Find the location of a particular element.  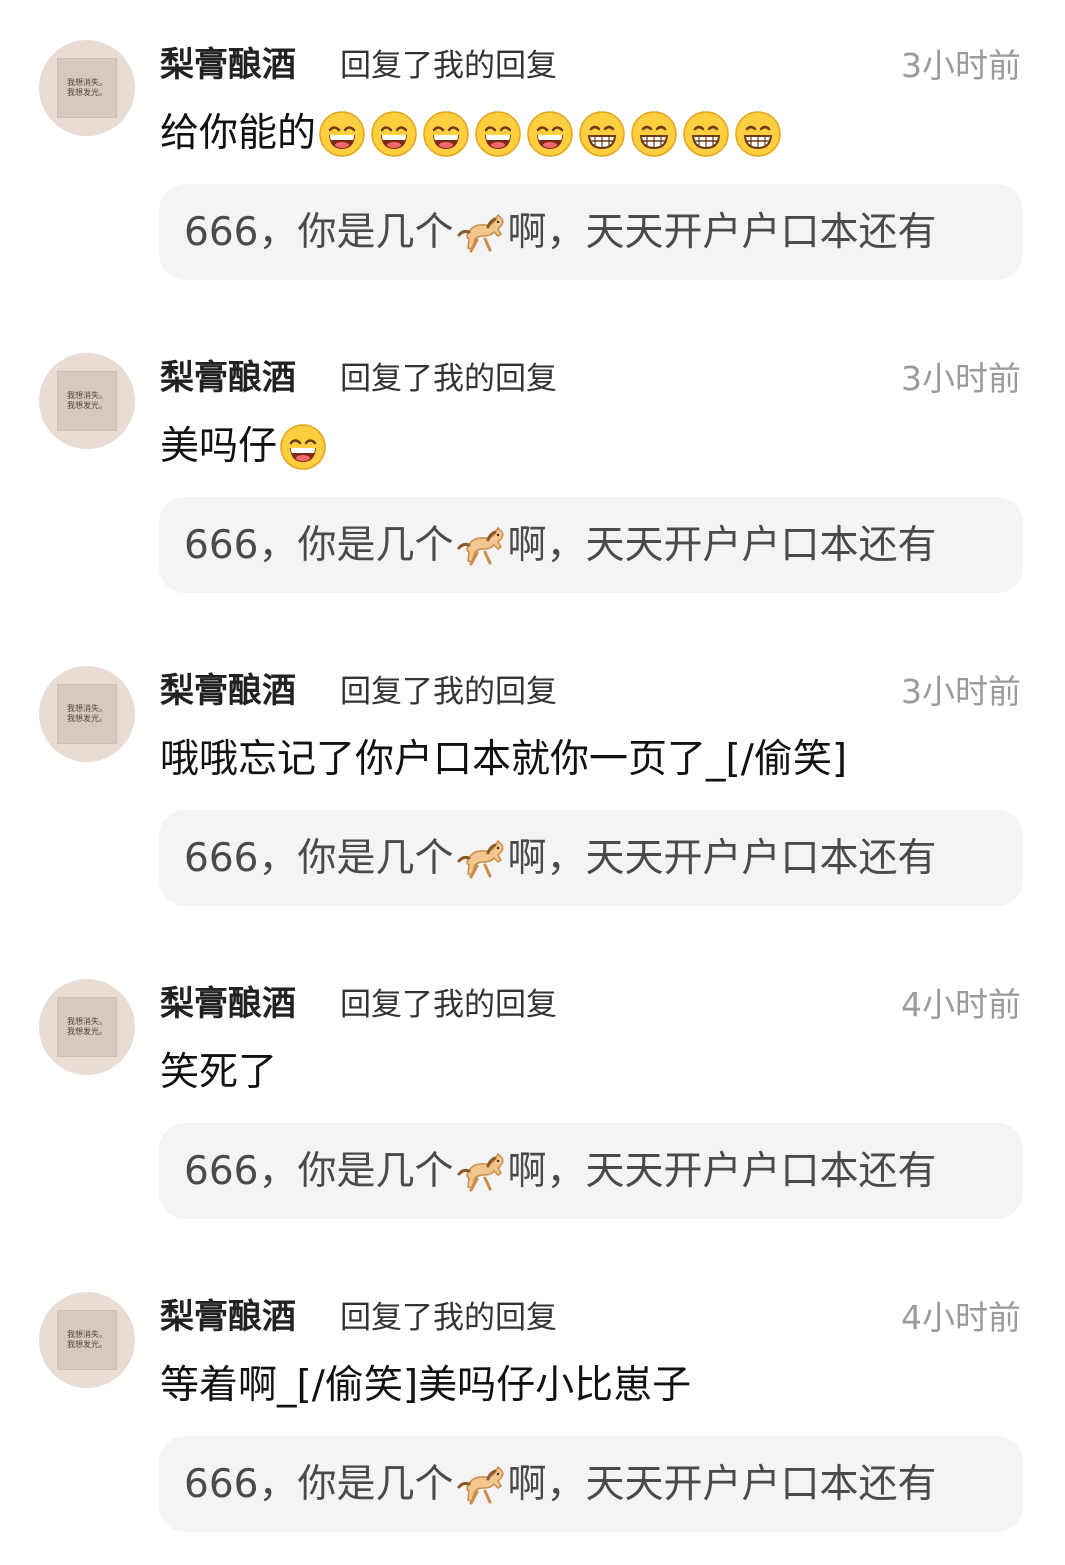

reply-text: 给你能的 is located at coordinates (238, 133).